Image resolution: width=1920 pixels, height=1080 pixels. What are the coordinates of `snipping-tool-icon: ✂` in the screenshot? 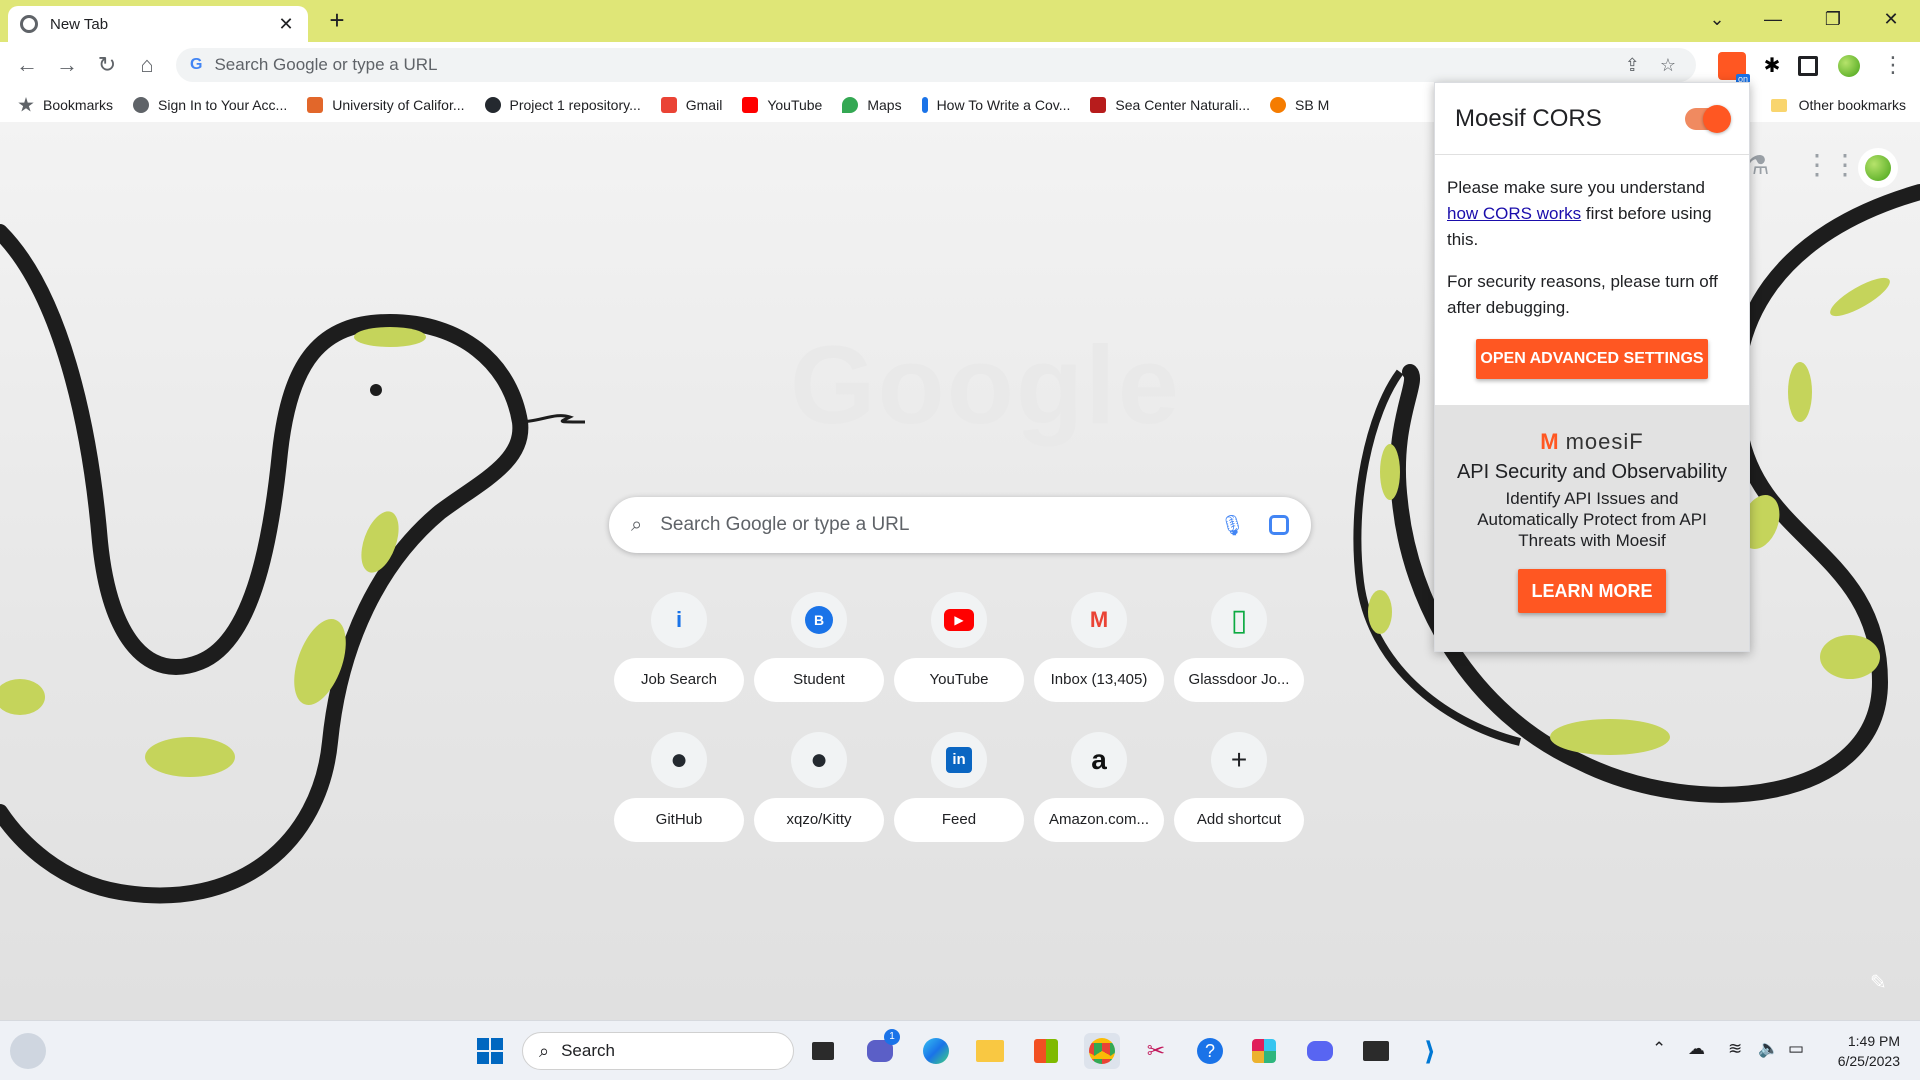 It's located at (1156, 1051).